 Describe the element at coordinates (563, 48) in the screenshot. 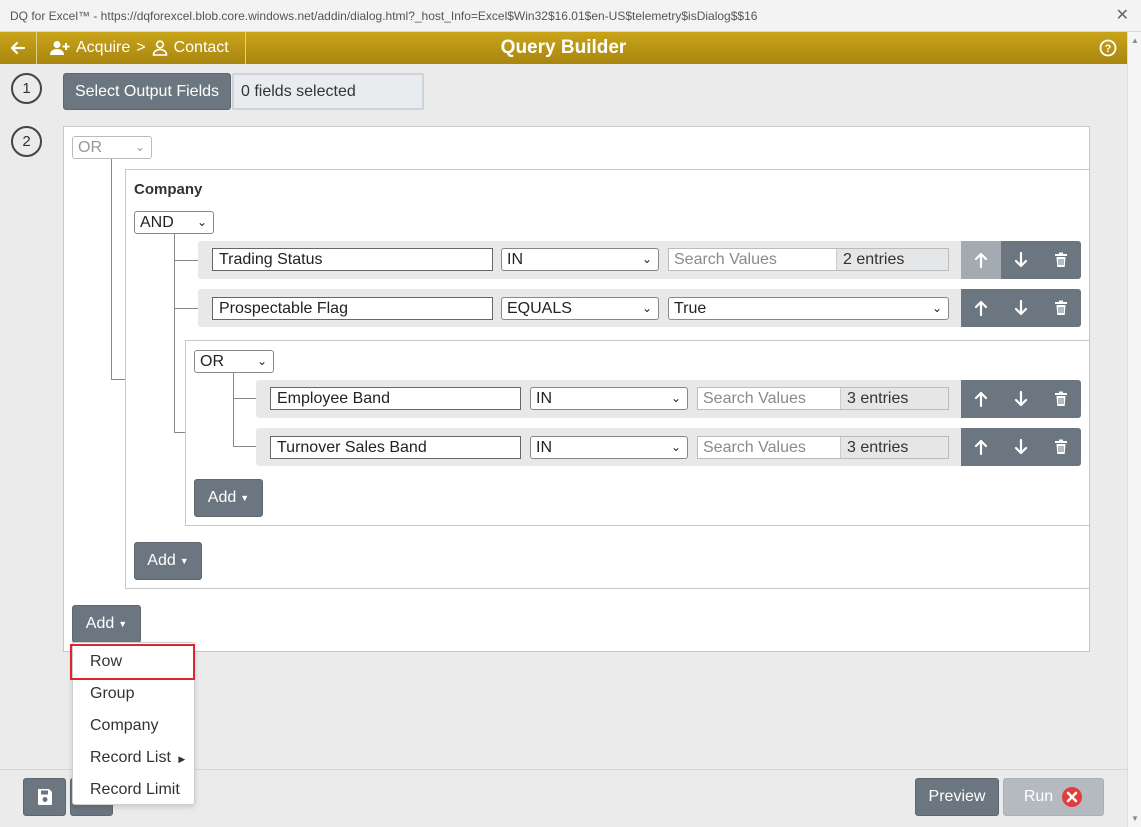

I see `app-header: Acquire > Contact Query Builder ?` at that location.